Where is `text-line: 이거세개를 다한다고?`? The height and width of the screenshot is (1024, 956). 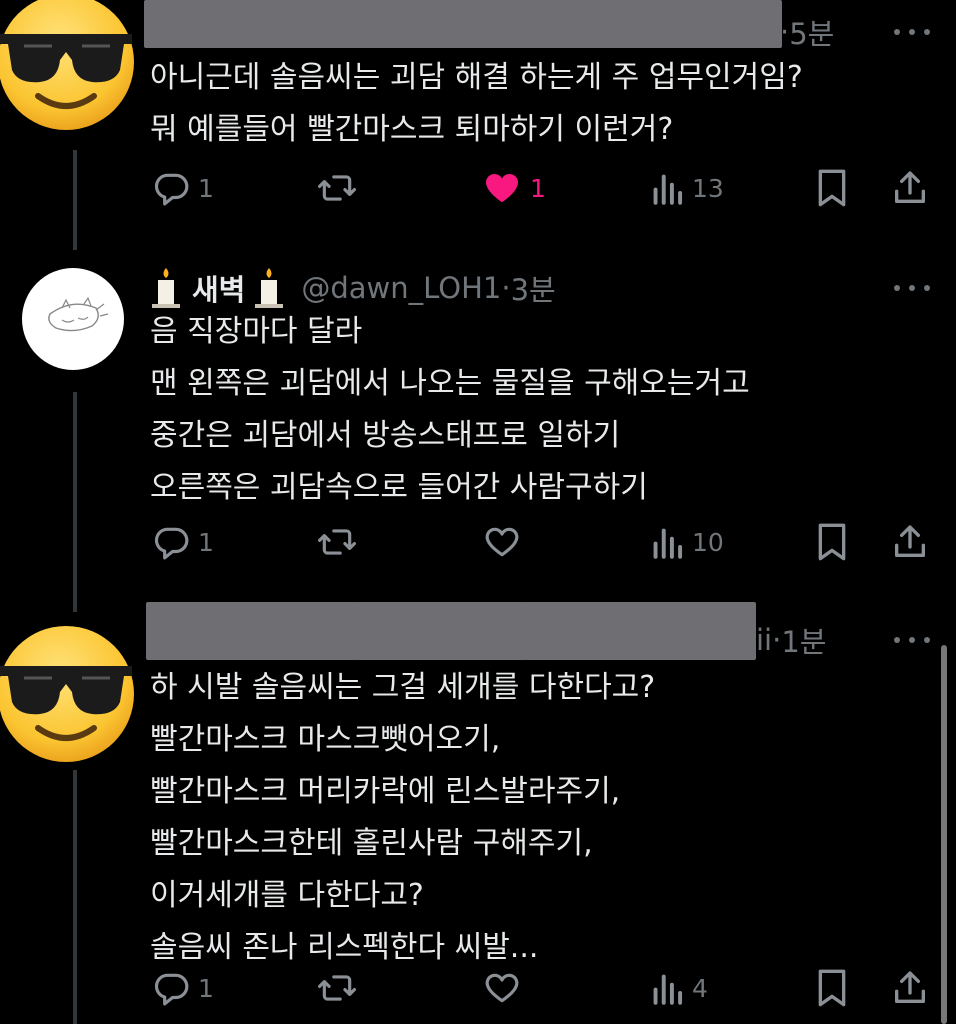 text-line: 이거세개를 다한다고? is located at coordinates (287, 895).